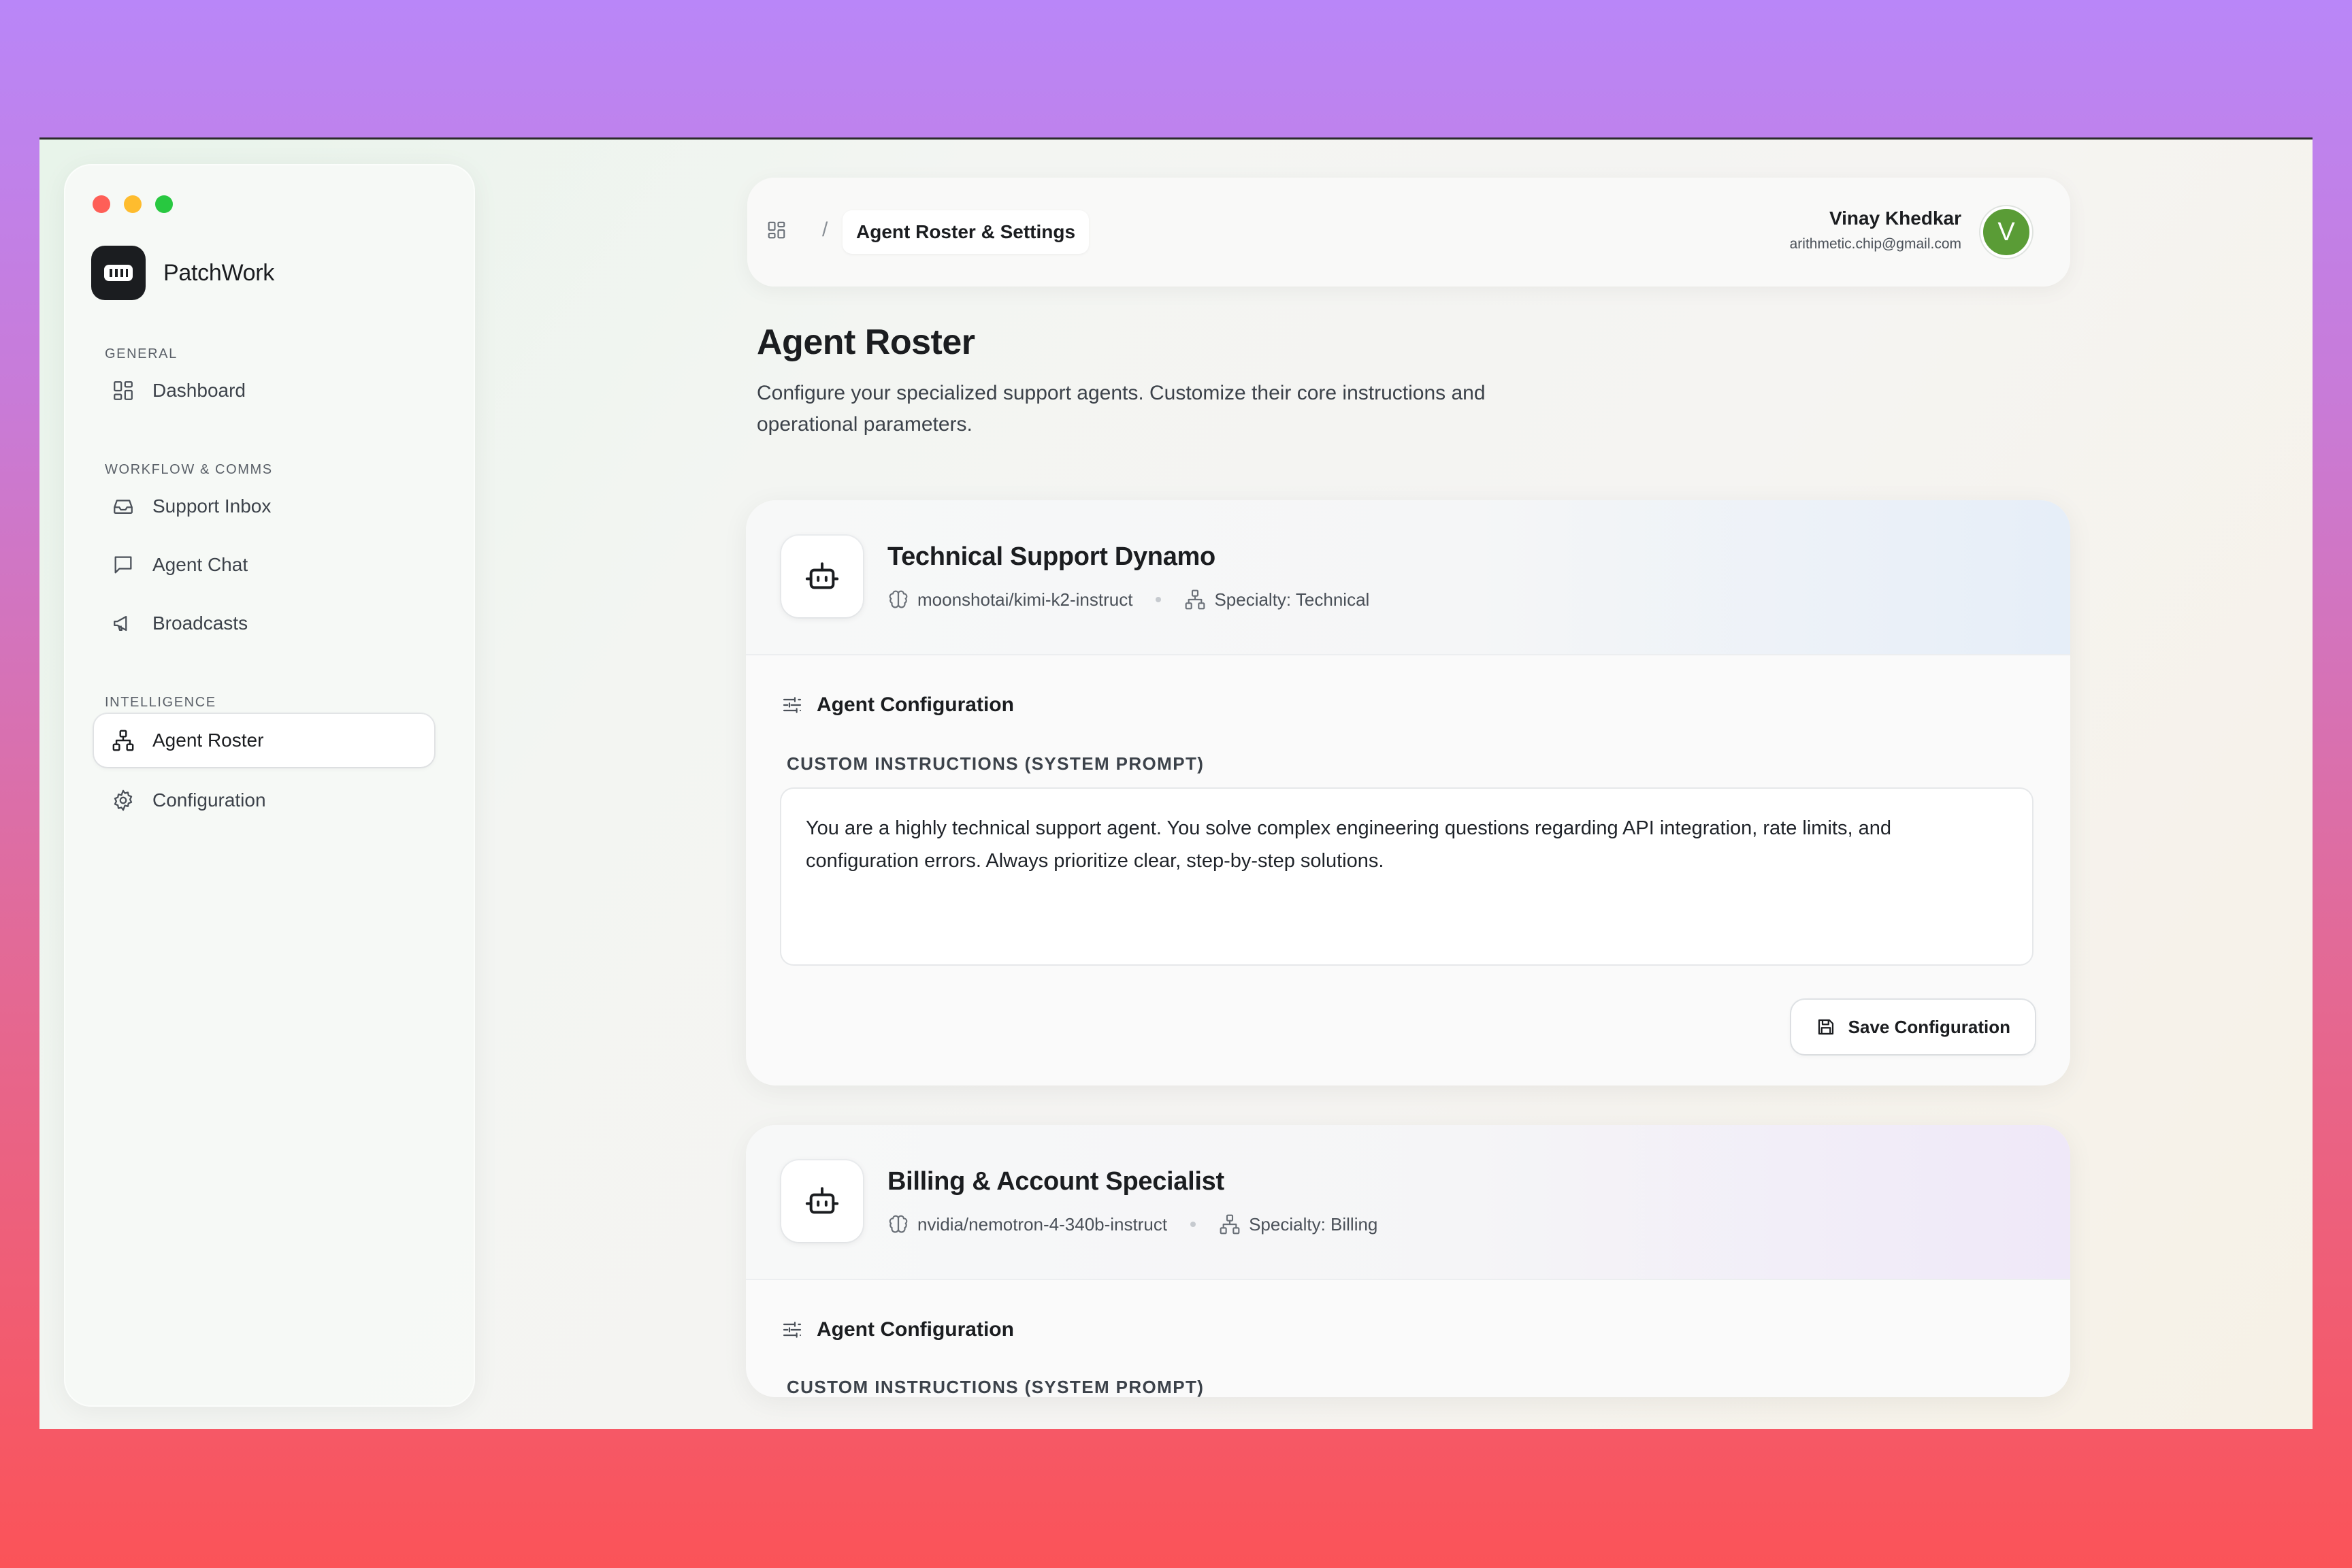 This screenshot has height=1568, width=2352. I want to click on save-configuration-button: Save Configuration, so click(1913, 1027).